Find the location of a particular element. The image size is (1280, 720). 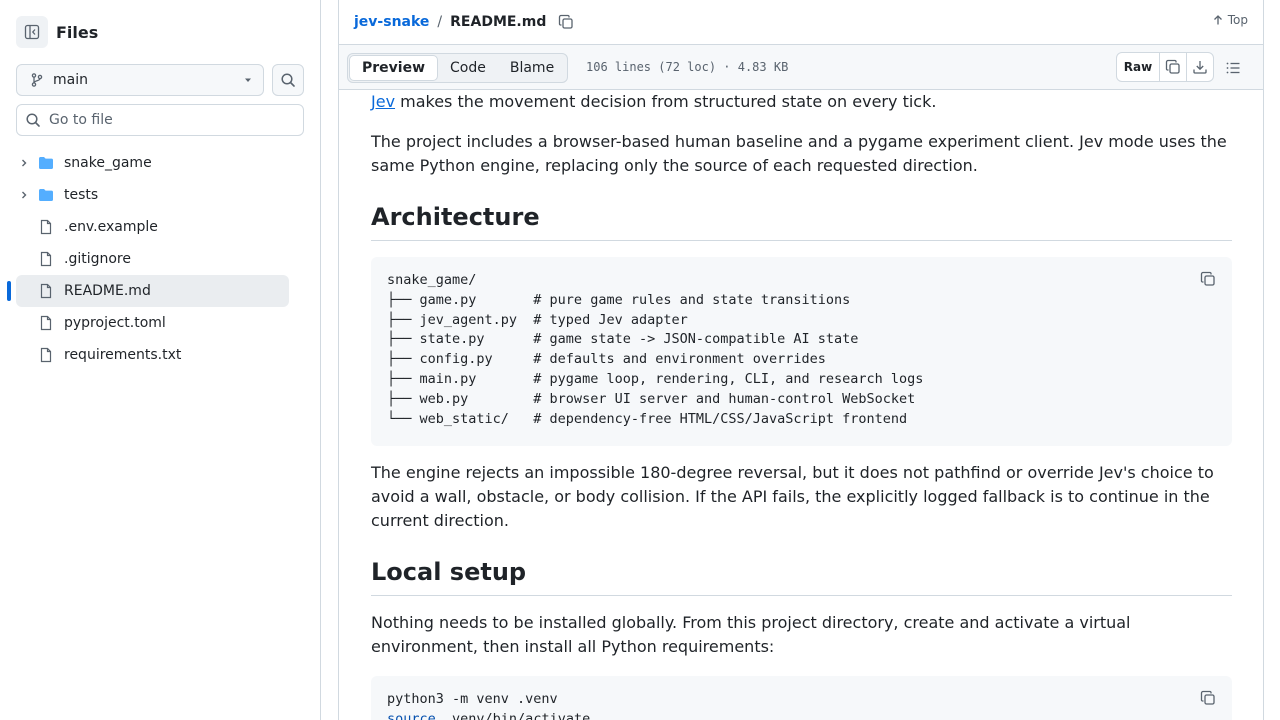

sidebar-collapse-button is located at coordinates (32, 32).